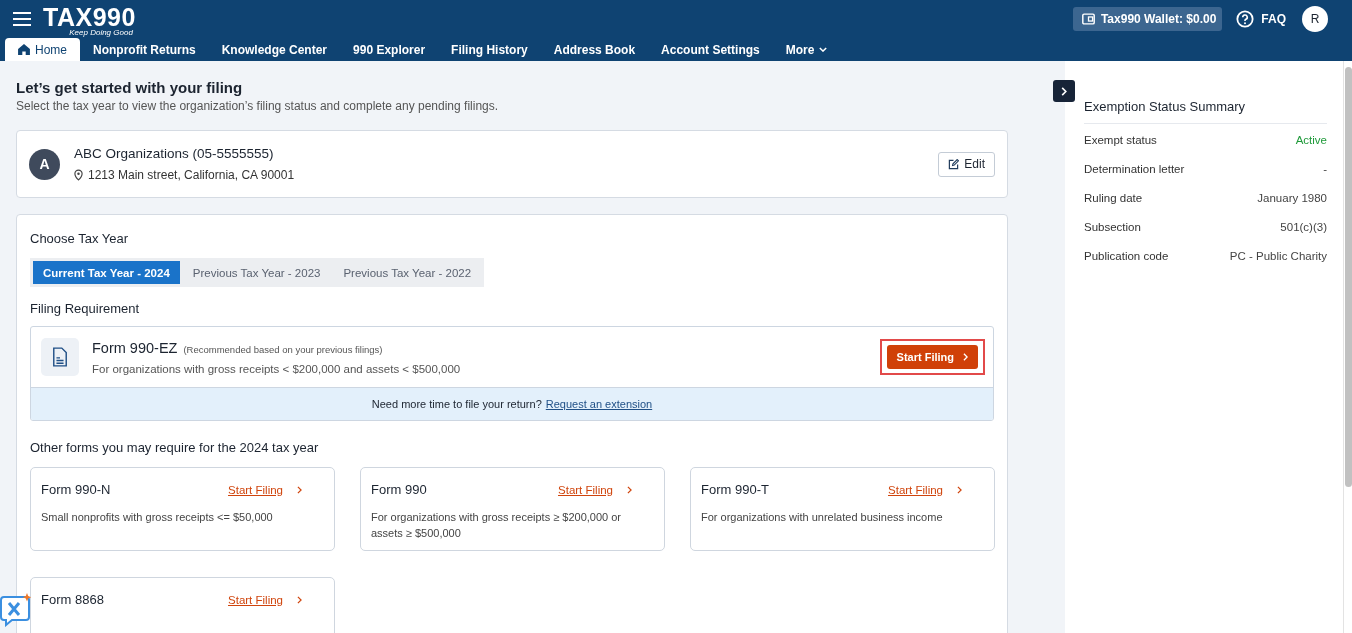 This screenshot has height=633, width=1352. Describe the element at coordinates (1303, 228) in the screenshot. I see `summary-value: 501(c)(3)` at that location.